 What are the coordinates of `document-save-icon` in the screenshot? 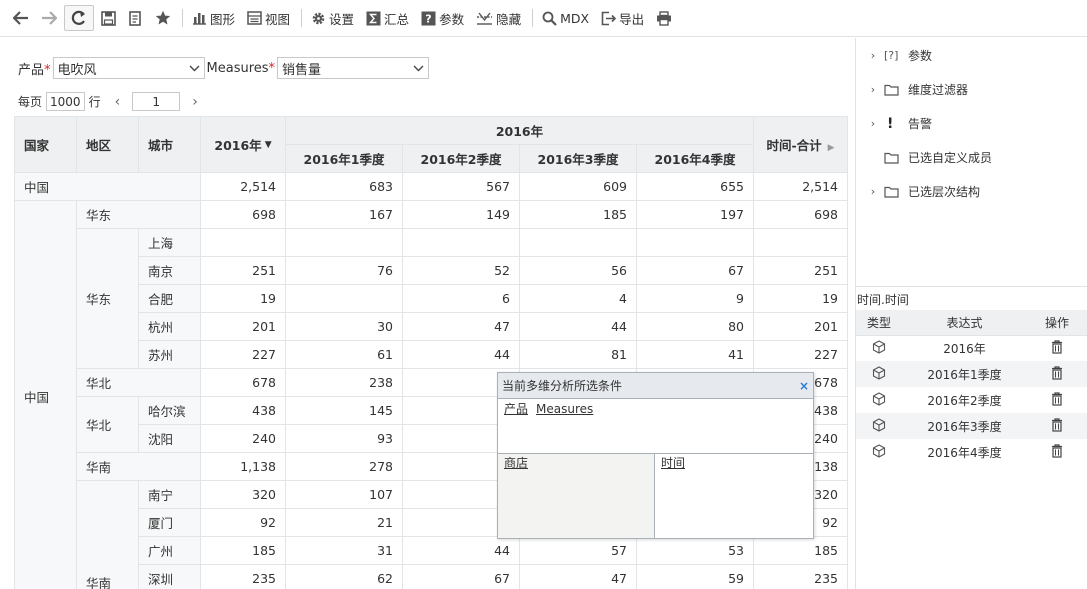 It's located at (135, 18).